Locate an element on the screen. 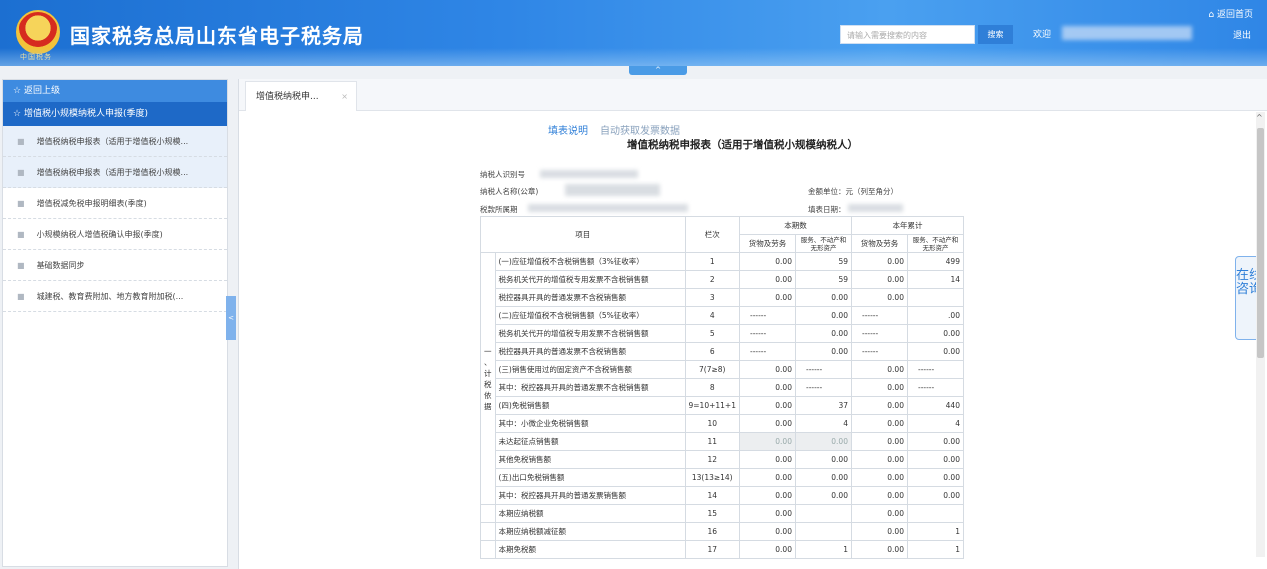 The height and width of the screenshot is (569, 1267). row-line: 5 is located at coordinates (712, 333).